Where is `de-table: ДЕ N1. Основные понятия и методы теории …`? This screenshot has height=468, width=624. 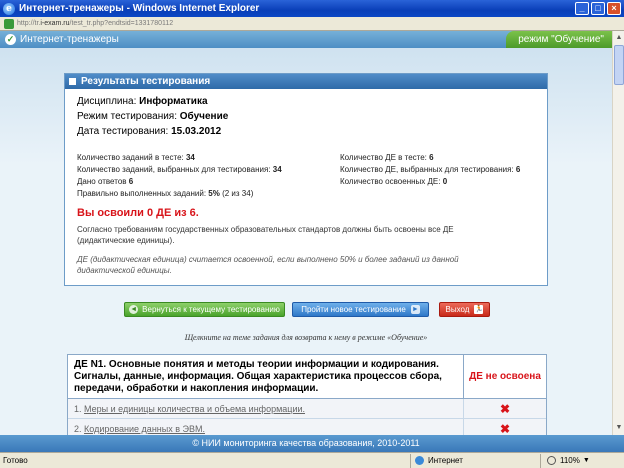
de-table: ДЕ N1. Основные понятия и методы теории … is located at coordinates (307, 394).